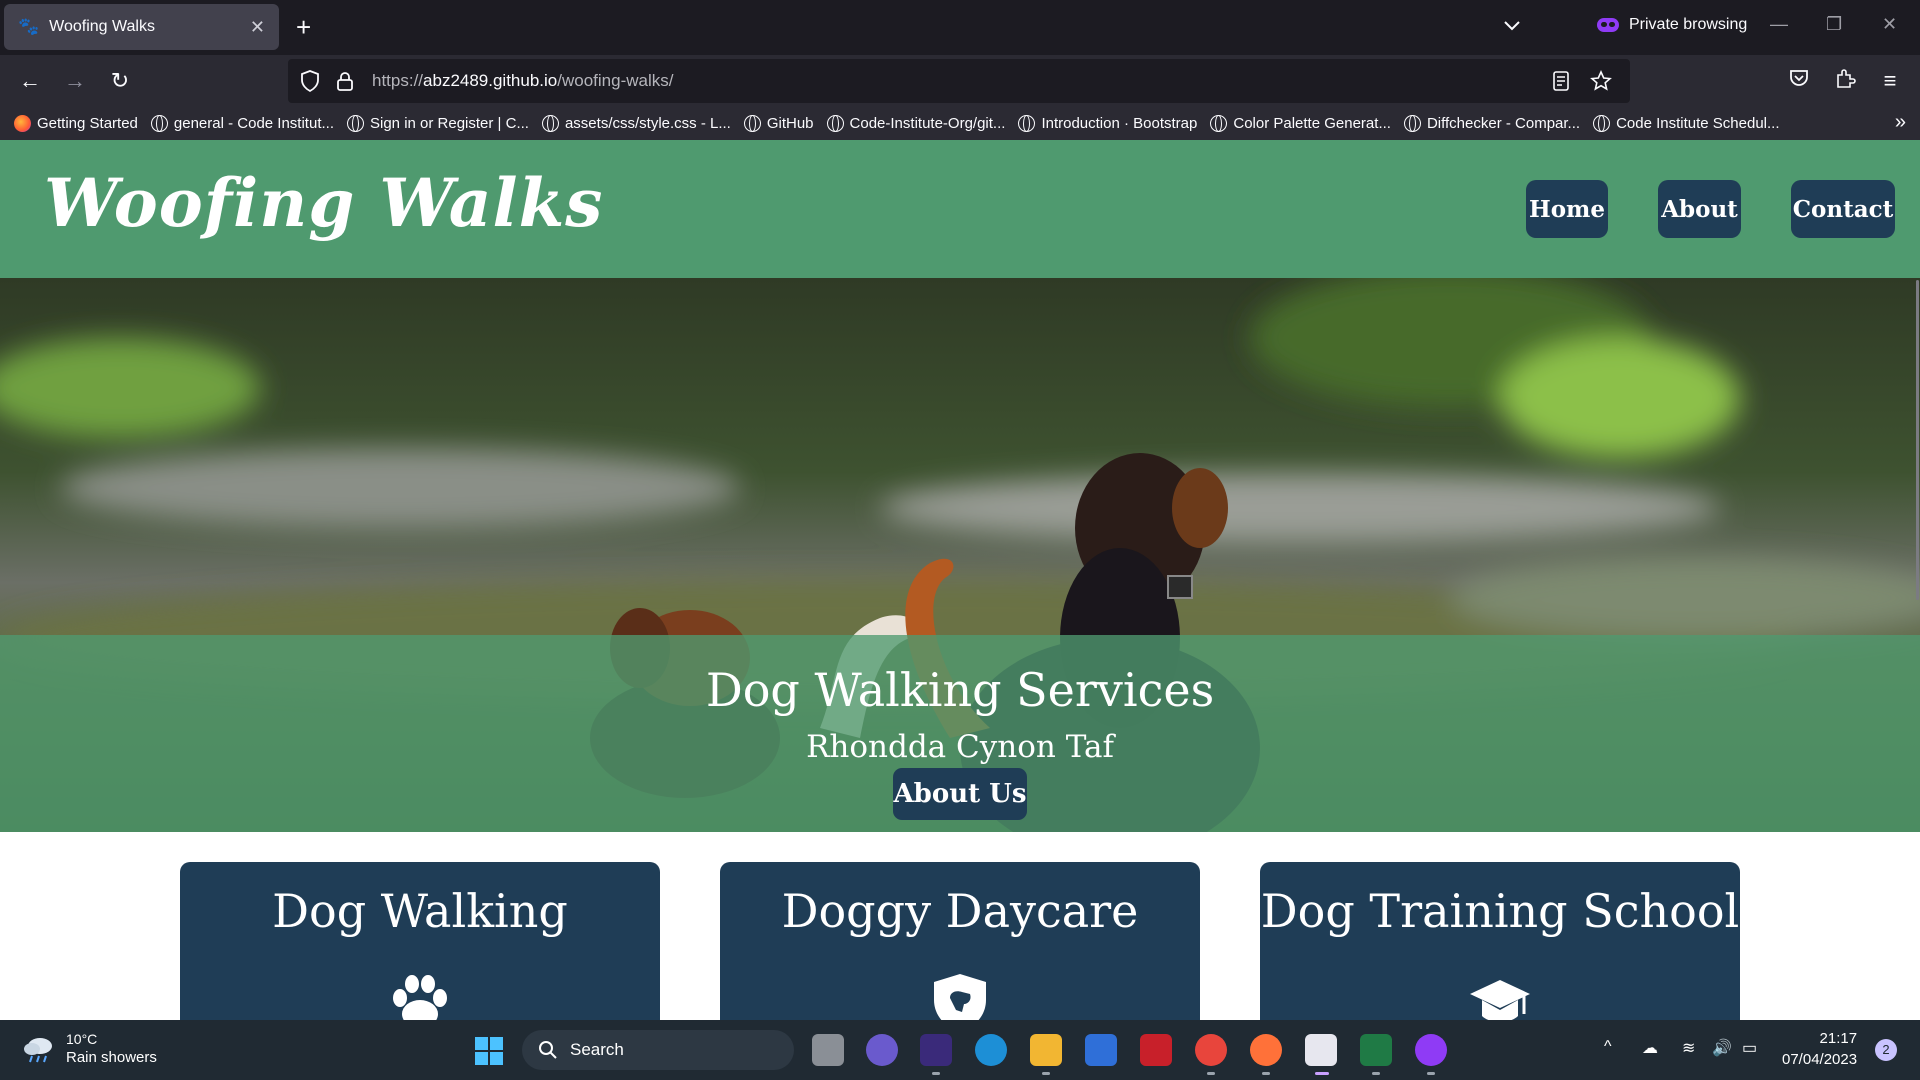  What do you see at coordinates (102, 26) in the screenshot?
I see `tab-title: Woofing Walks` at bounding box center [102, 26].